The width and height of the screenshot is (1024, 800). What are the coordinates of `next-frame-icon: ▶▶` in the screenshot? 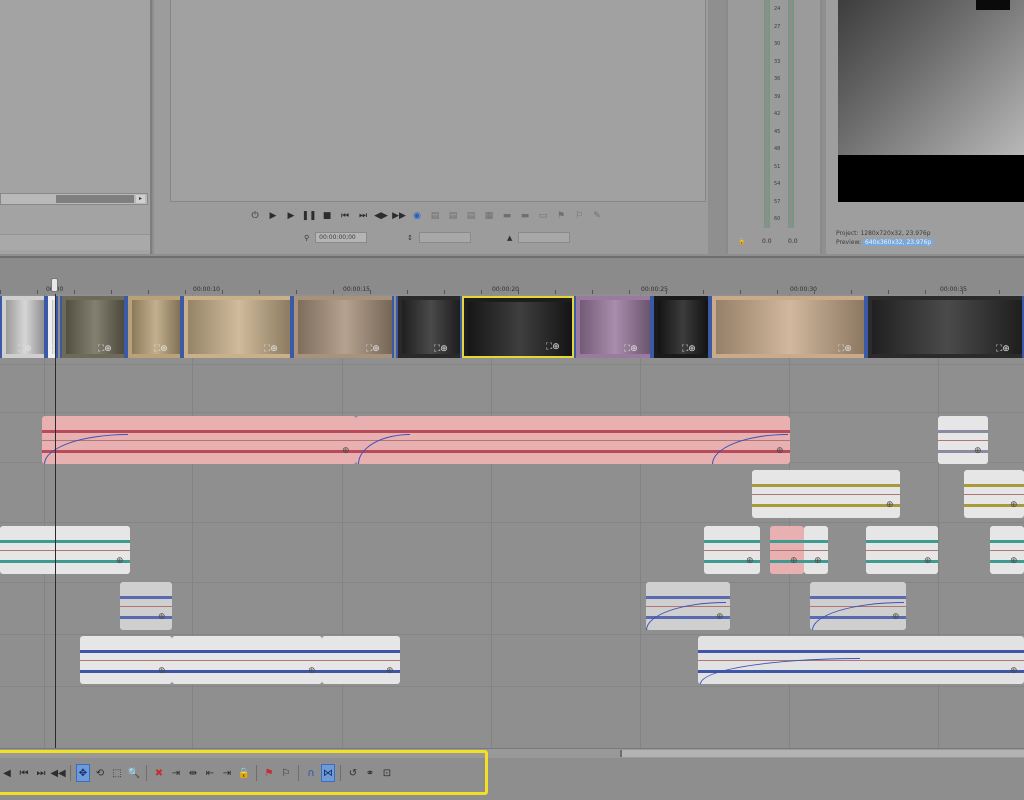 It's located at (399, 216).